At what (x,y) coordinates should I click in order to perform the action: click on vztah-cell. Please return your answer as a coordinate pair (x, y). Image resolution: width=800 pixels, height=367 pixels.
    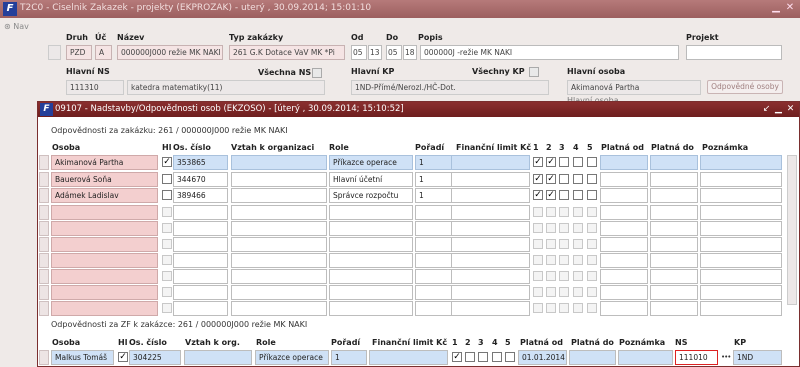
    Looking at the image, I should click on (279, 162).